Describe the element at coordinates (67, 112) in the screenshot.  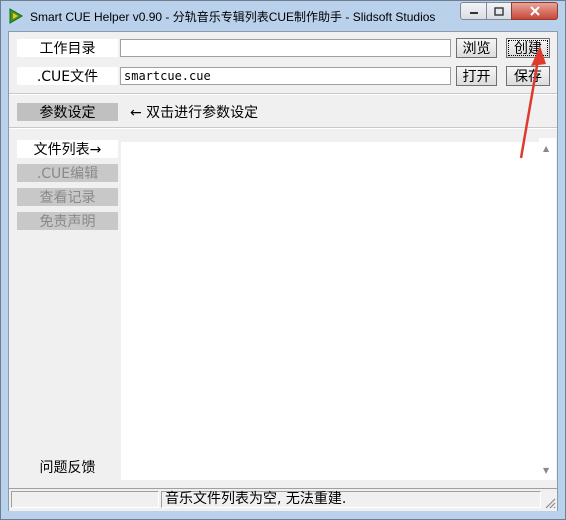
I see `param-settings-button: 参数设定` at that location.